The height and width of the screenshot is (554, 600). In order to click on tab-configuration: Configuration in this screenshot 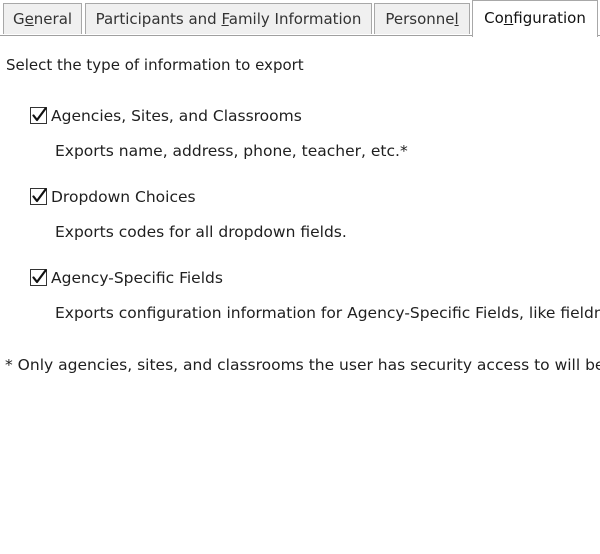, I will do `click(535, 18)`.